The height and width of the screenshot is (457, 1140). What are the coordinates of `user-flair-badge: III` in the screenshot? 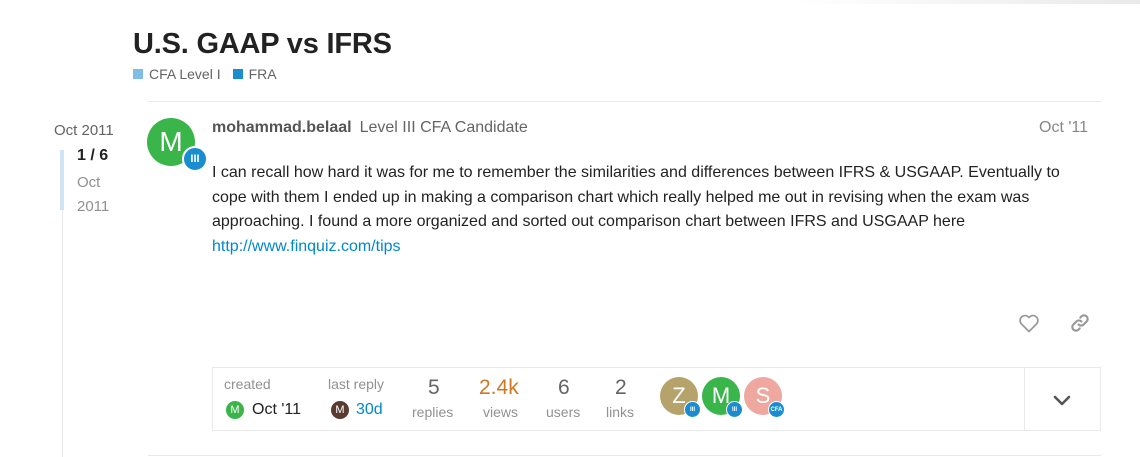 It's located at (195, 159).